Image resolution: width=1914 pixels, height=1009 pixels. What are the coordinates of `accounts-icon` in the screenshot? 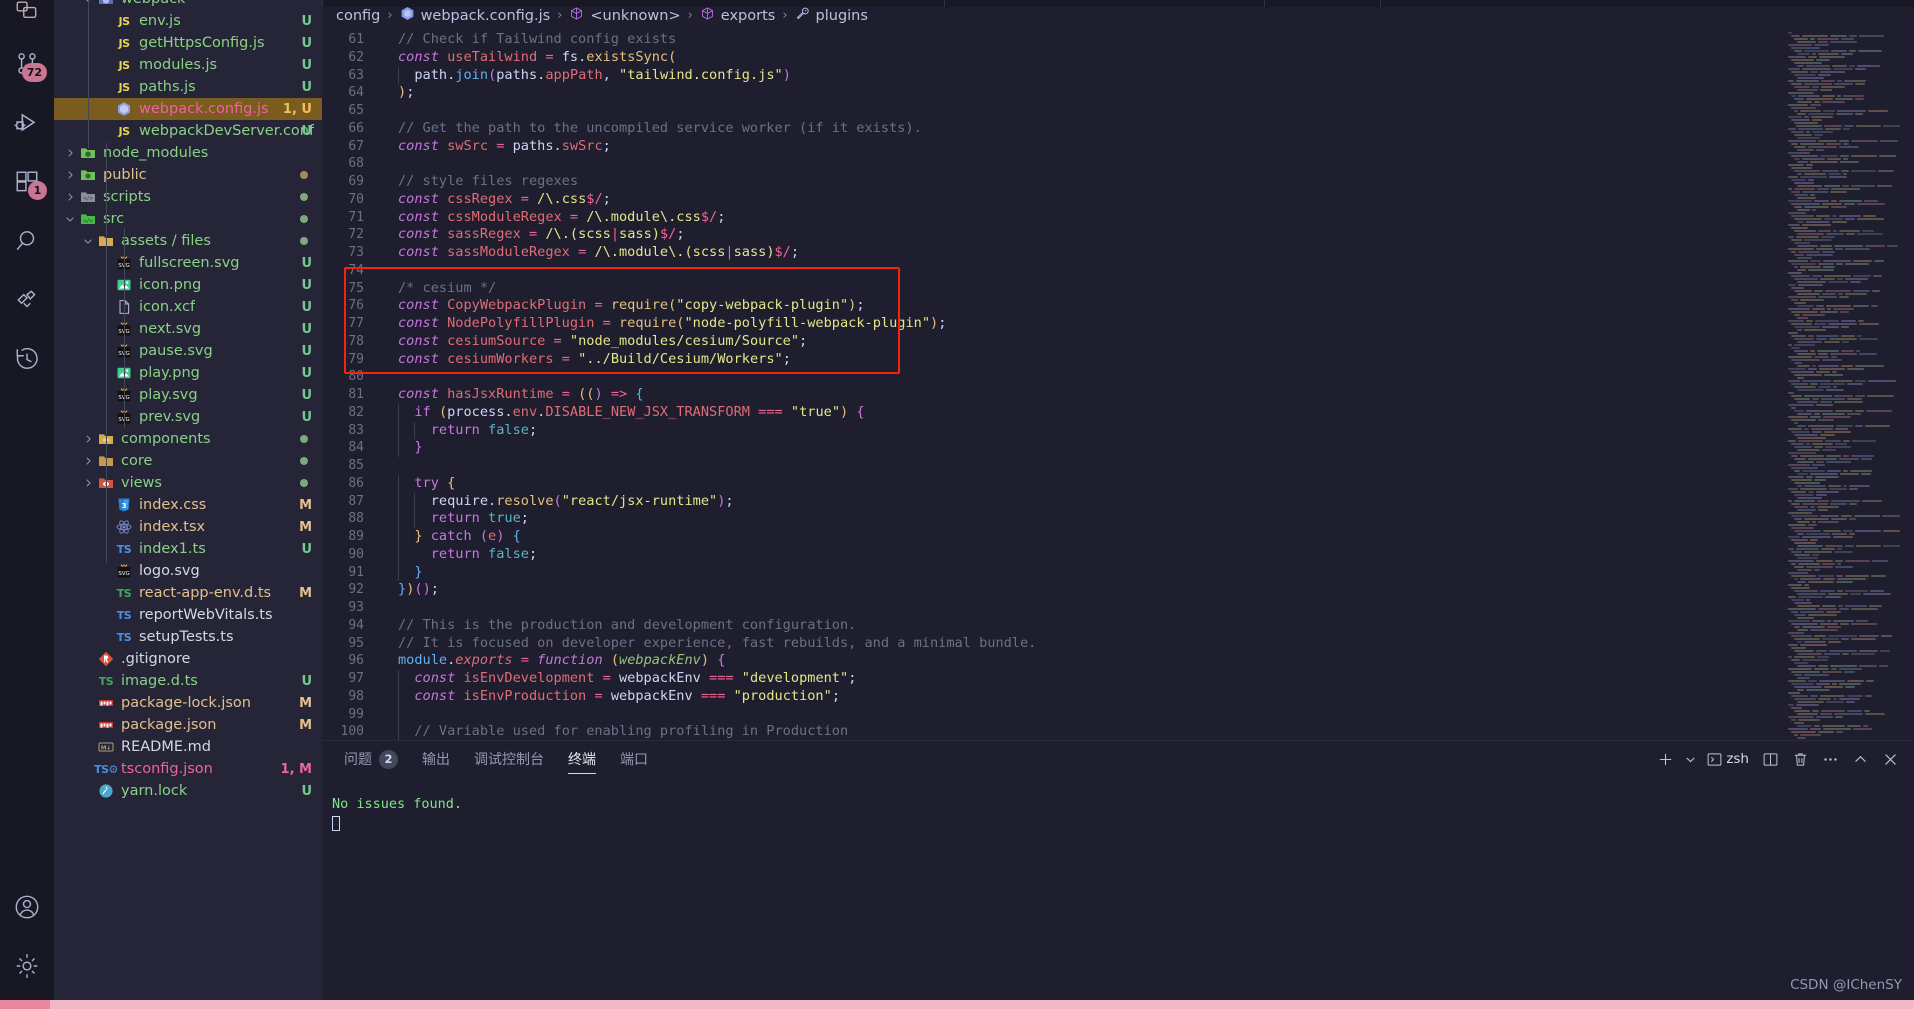 It's located at (27, 906).